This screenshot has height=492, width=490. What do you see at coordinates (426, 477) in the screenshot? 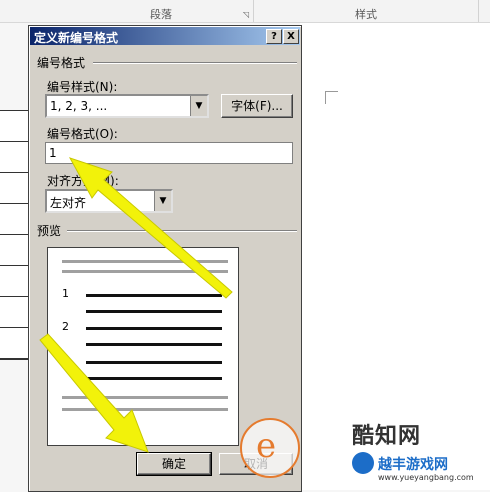
I see `watermark-url: www.yueyangbang.com` at bounding box center [426, 477].